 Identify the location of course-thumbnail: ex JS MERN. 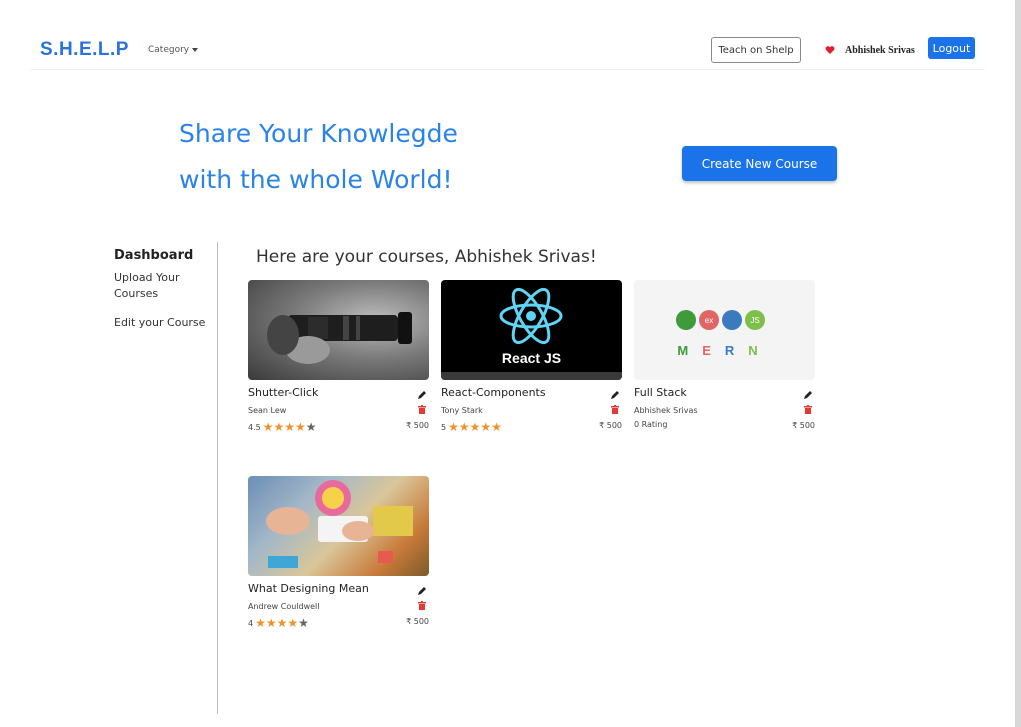
(724, 330).